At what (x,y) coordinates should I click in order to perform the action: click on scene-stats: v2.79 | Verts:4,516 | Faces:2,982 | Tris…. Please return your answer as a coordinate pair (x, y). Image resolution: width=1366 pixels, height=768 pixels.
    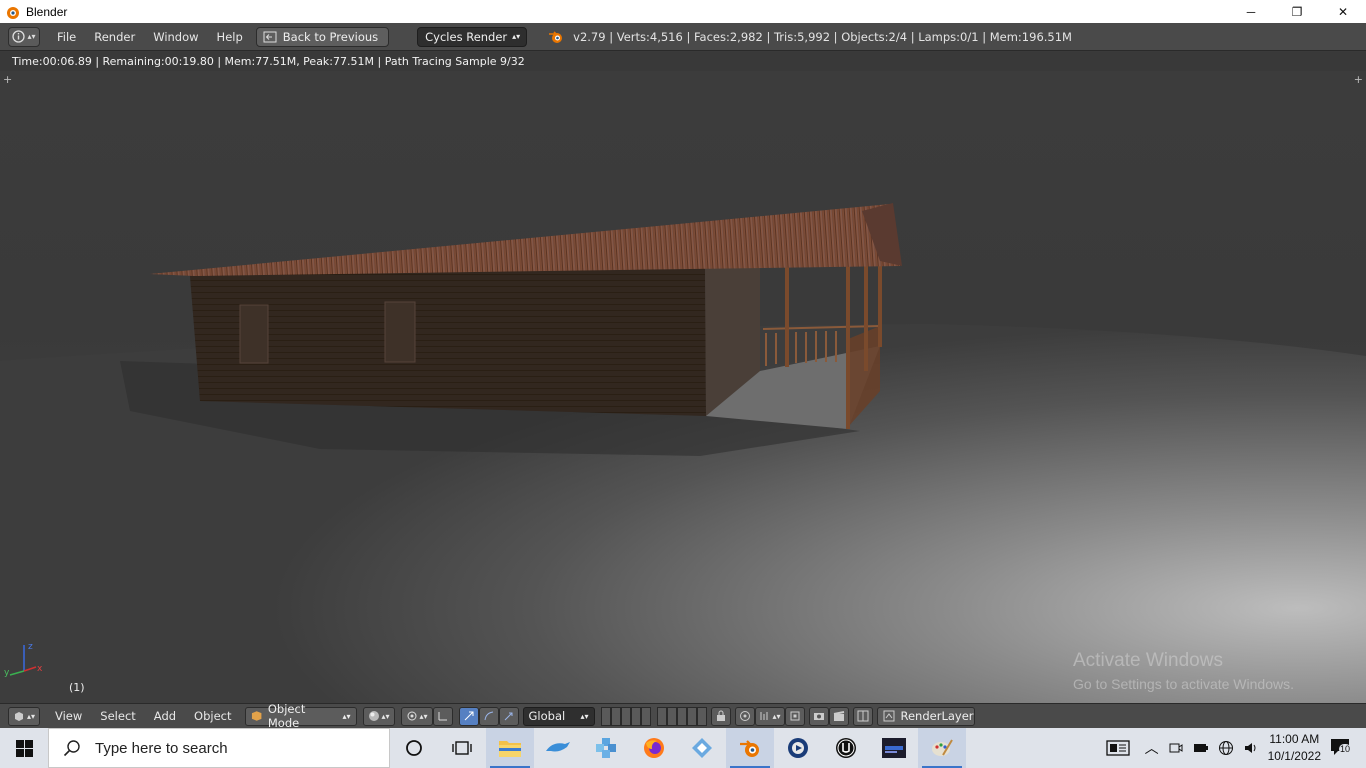
    Looking at the image, I should click on (822, 36).